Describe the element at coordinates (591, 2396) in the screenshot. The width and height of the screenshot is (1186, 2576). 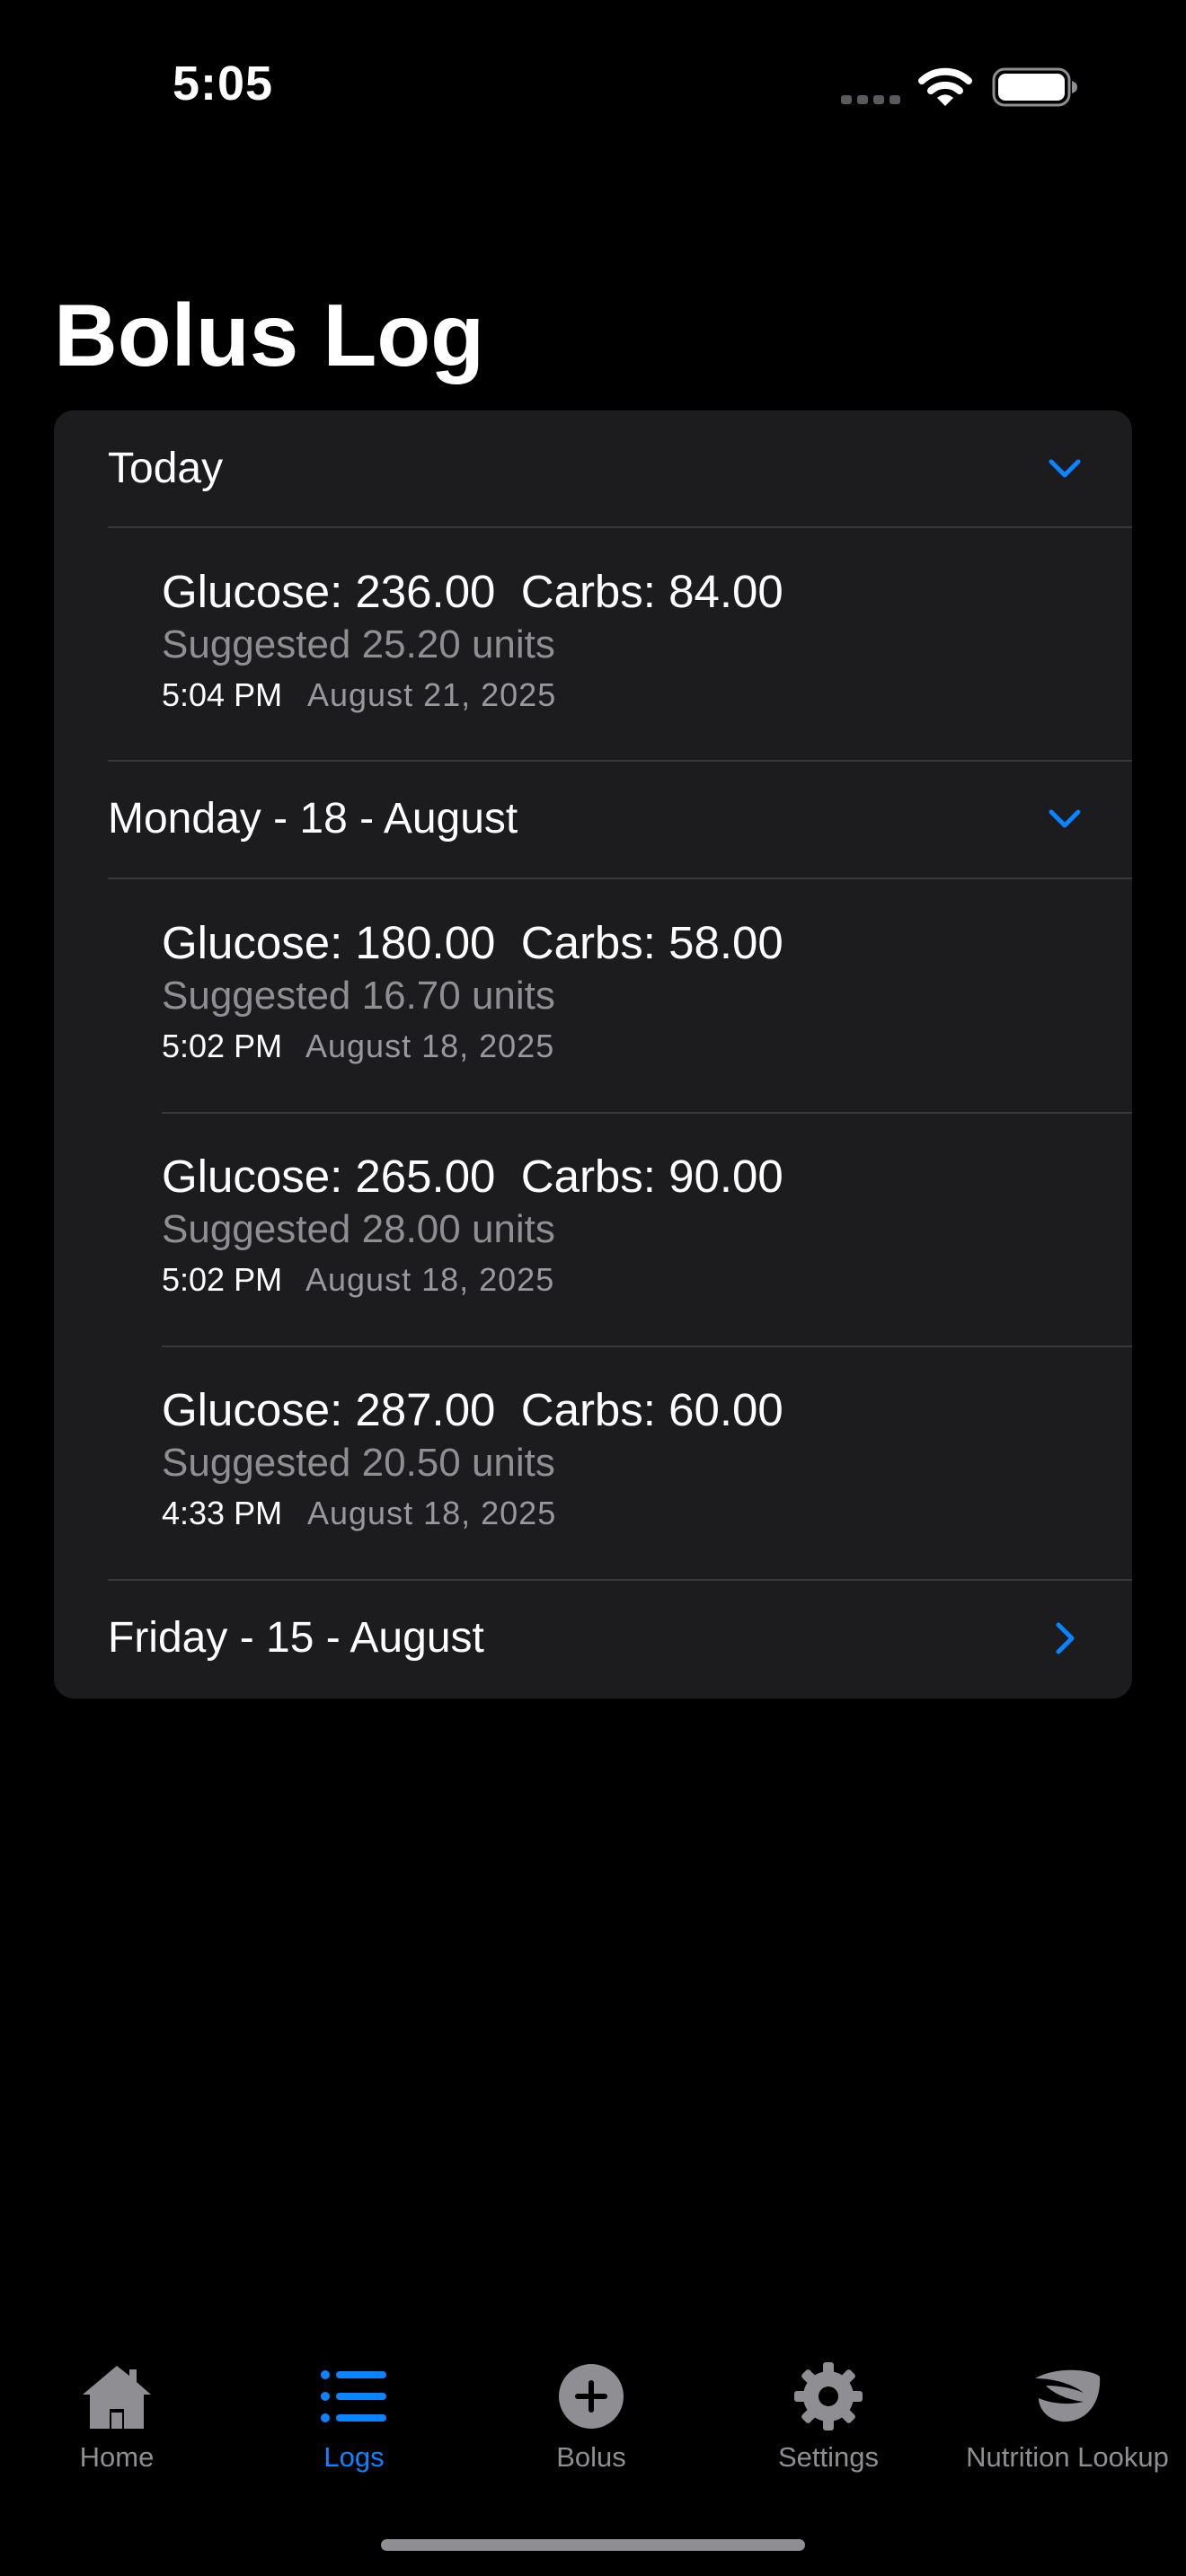
I see `plus-circle-icon` at that location.